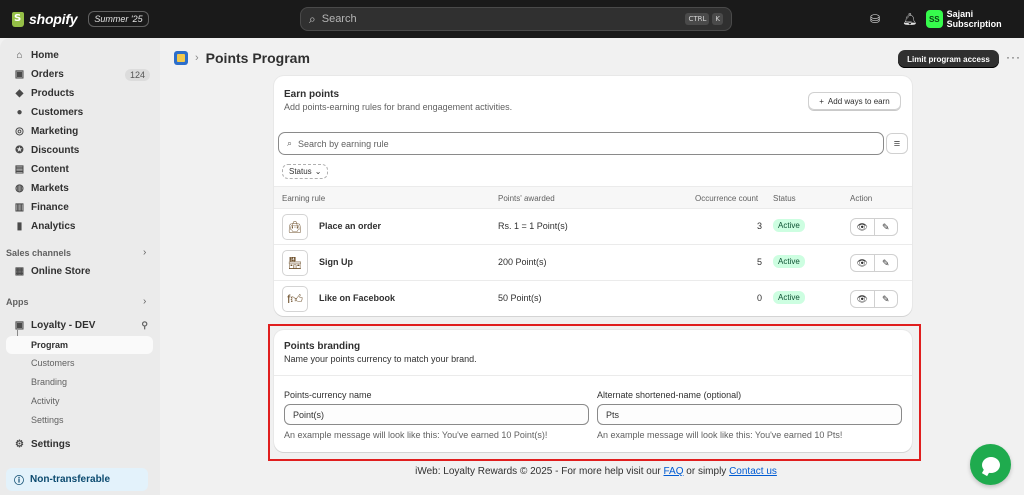 The width and height of the screenshot is (1024, 495). What do you see at coordinates (759, 298) in the screenshot?
I see `occurrence-count: 0` at bounding box center [759, 298].